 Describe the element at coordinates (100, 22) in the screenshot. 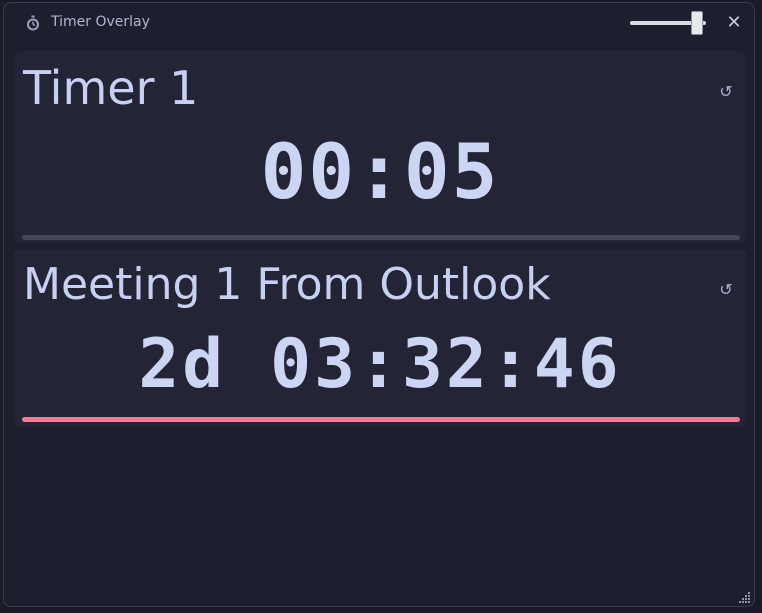

I see `window-title: Timer Overlay` at that location.